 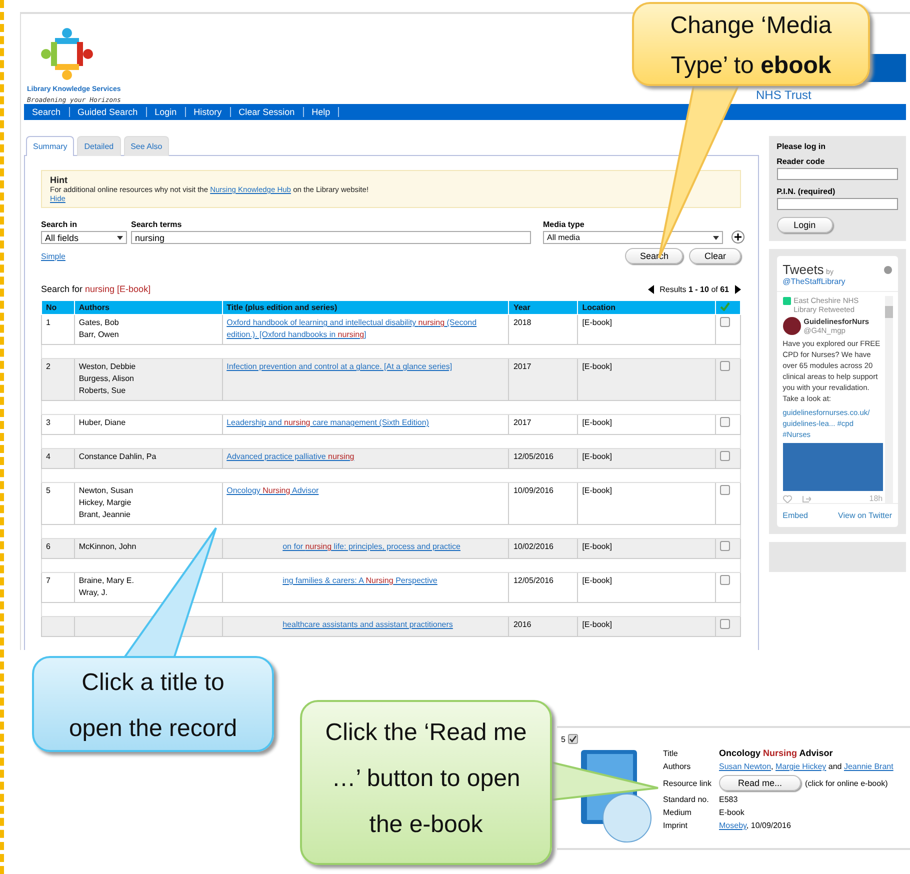 What do you see at coordinates (58, 379) in the screenshot?
I see `table-cell: 2` at bounding box center [58, 379].